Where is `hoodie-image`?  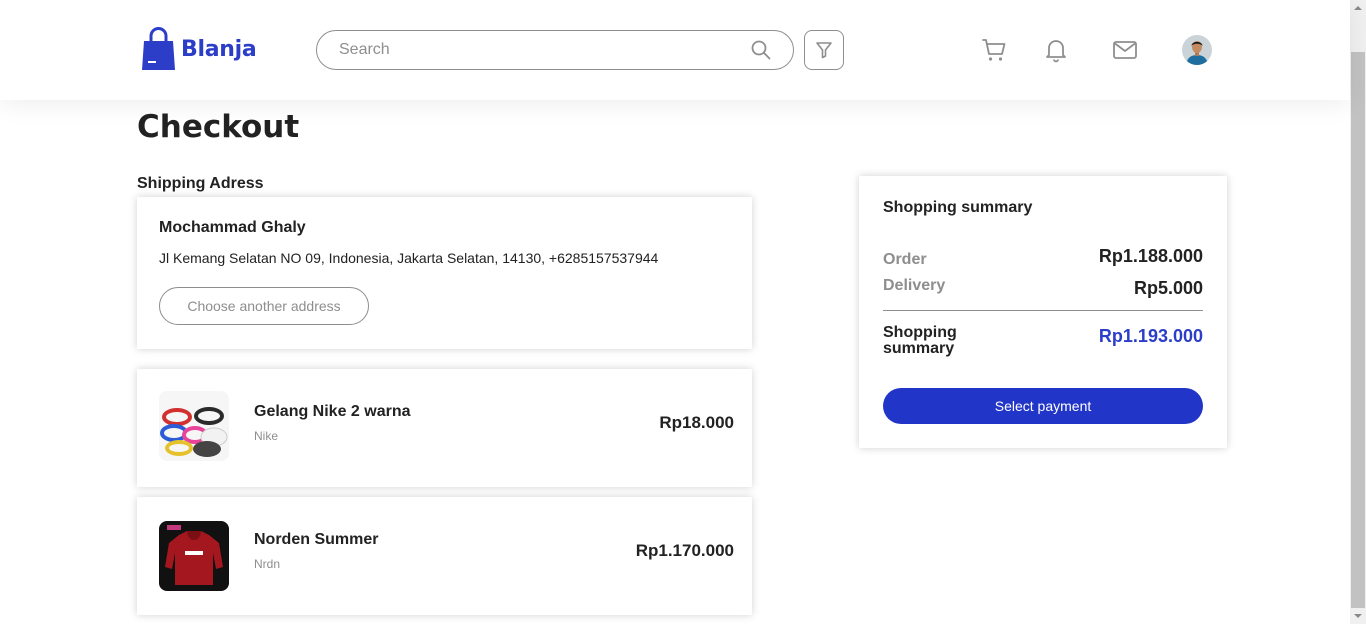 hoodie-image is located at coordinates (194, 556).